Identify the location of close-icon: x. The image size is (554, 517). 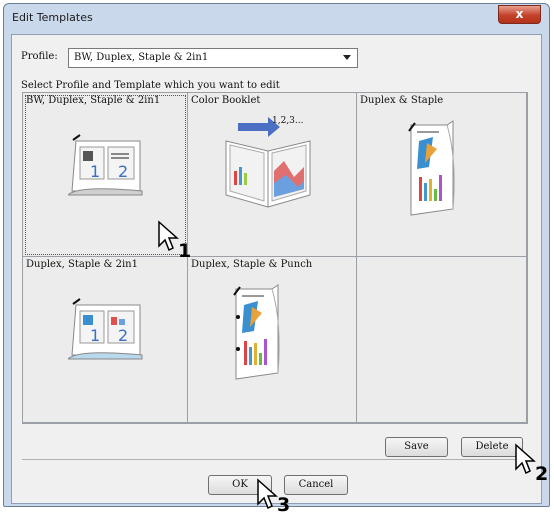
(519, 14).